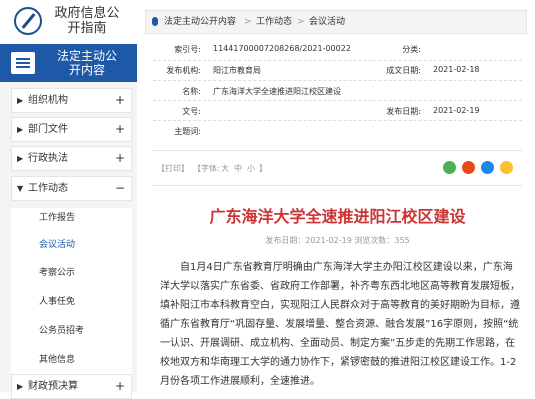  What do you see at coordinates (206, 168) in the screenshot?
I see `font-label: 【字体:` at bounding box center [206, 168].